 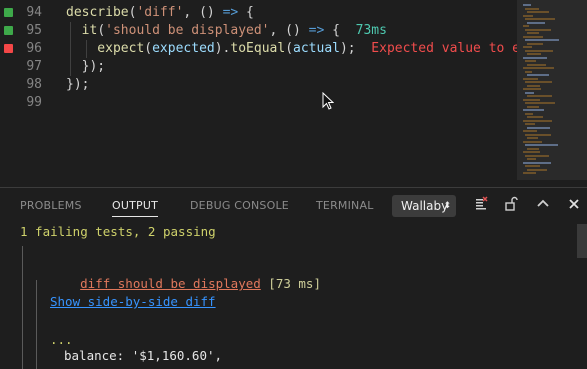 I want to click on code-line: 98});, so click(x=258, y=85).